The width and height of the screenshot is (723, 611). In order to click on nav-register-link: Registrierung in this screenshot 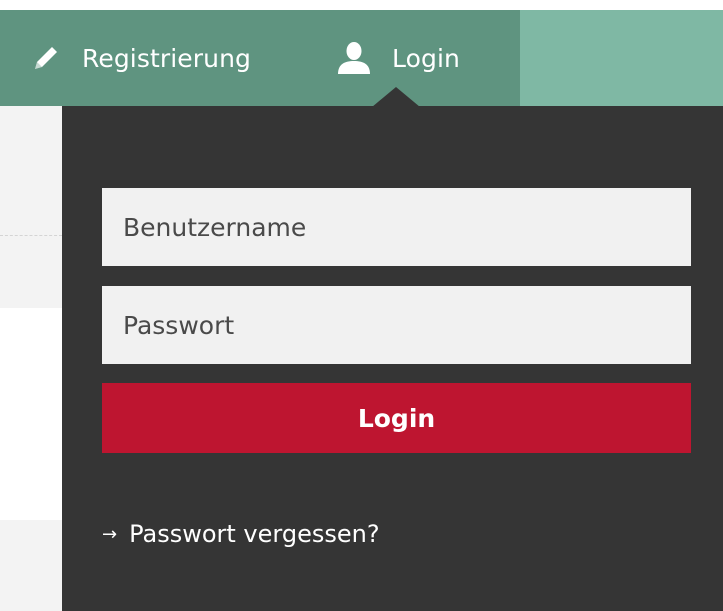, I will do `click(140, 58)`.